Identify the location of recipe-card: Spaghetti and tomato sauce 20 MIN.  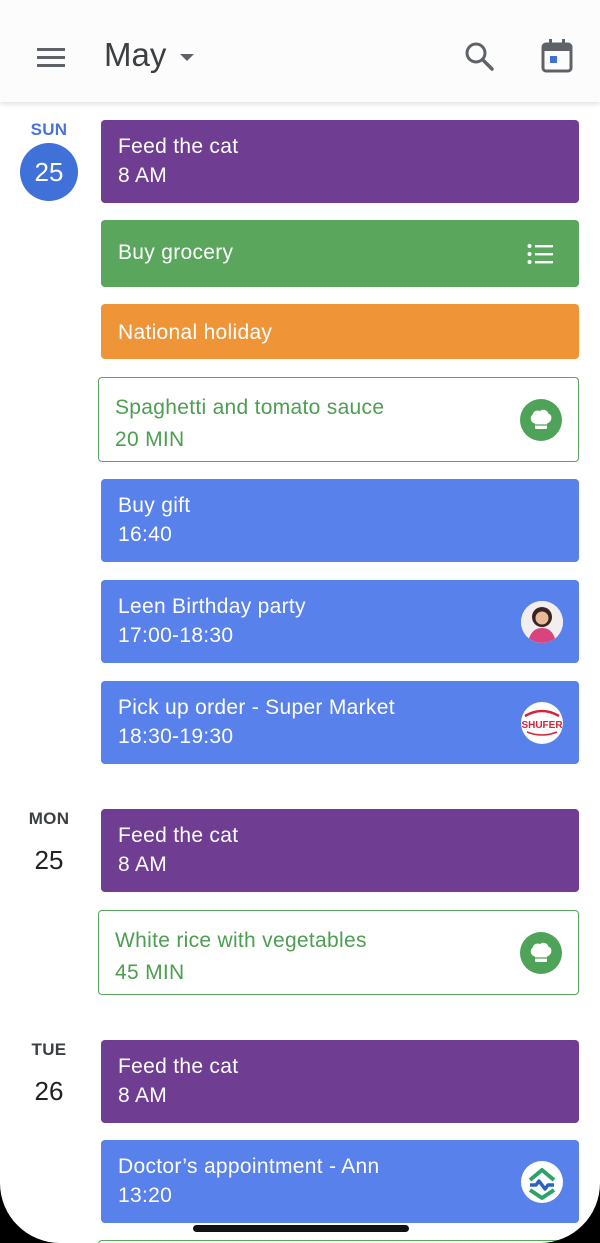
(338, 419).